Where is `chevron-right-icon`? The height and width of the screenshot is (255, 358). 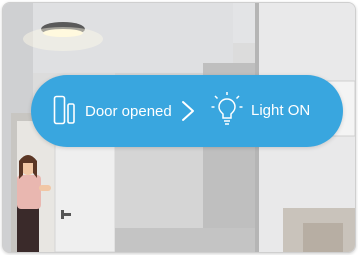
chevron-right-icon is located at coordinates (188, 111).